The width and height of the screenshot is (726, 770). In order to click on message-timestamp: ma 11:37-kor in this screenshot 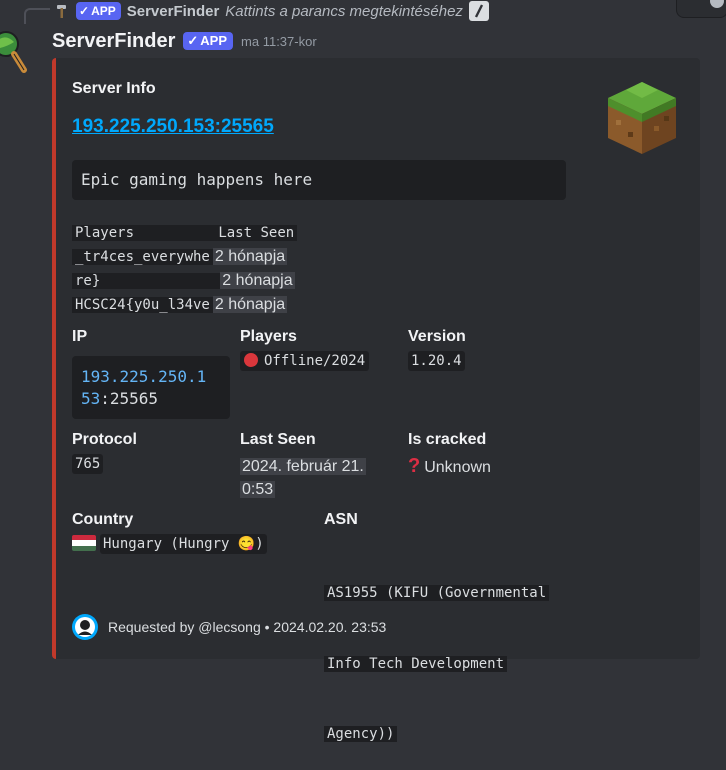, I will do `click(279, 41)`.